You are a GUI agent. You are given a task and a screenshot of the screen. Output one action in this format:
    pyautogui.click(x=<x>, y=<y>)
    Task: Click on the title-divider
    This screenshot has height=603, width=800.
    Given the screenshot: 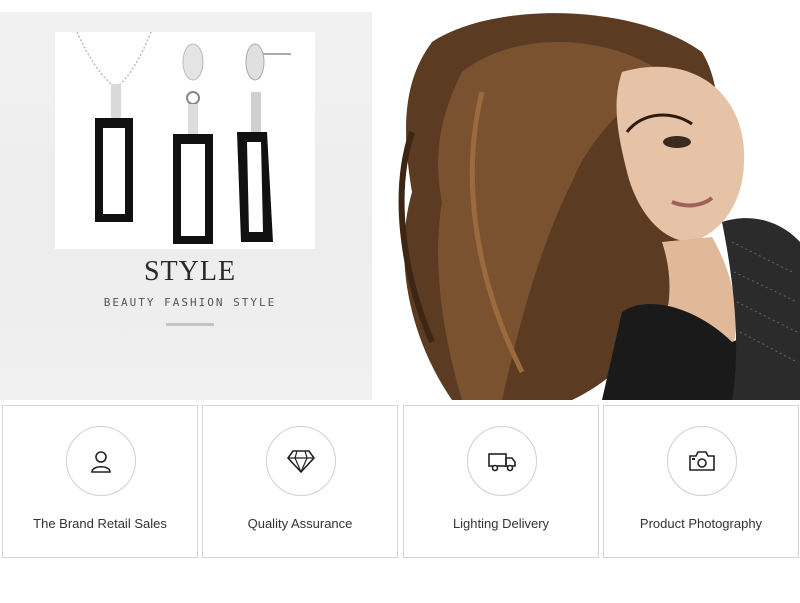 What is the action you would take?
    pyautogui.click(x=190, y=324)
    